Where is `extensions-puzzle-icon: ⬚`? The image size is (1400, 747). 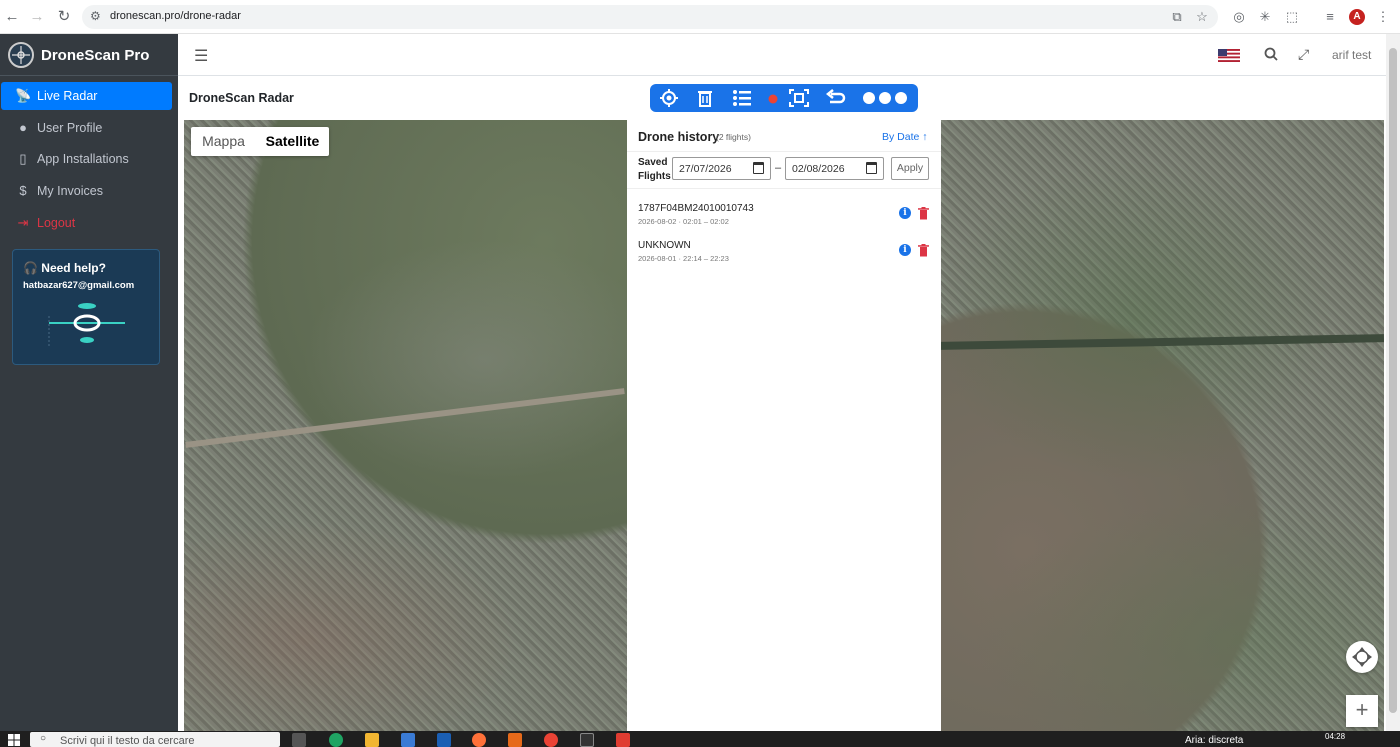 extensions-puzzle-icon: ⬚ is located at coordinates (1292, 17).